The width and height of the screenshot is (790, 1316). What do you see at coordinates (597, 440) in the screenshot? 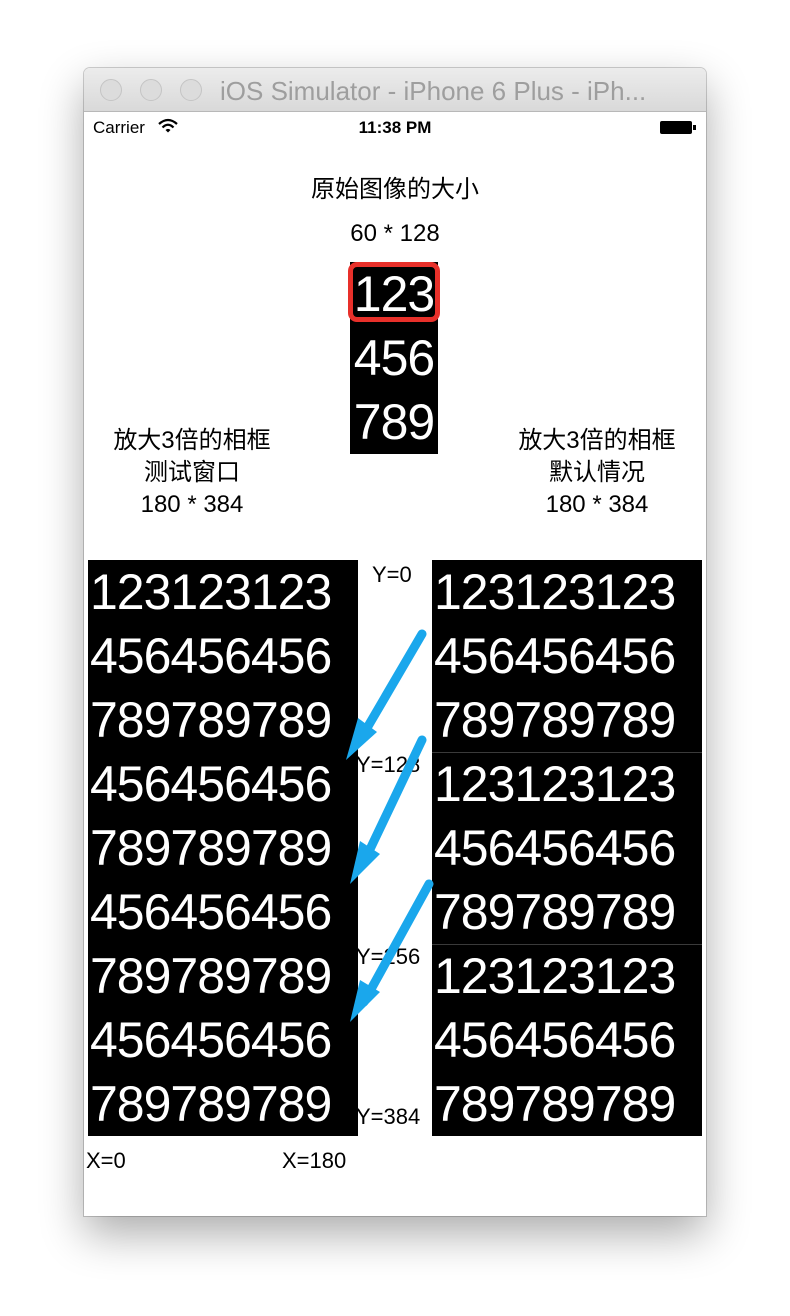
I see `right-panel-title-line1: 放大3倍的相框` at bounding box center [597, 440].